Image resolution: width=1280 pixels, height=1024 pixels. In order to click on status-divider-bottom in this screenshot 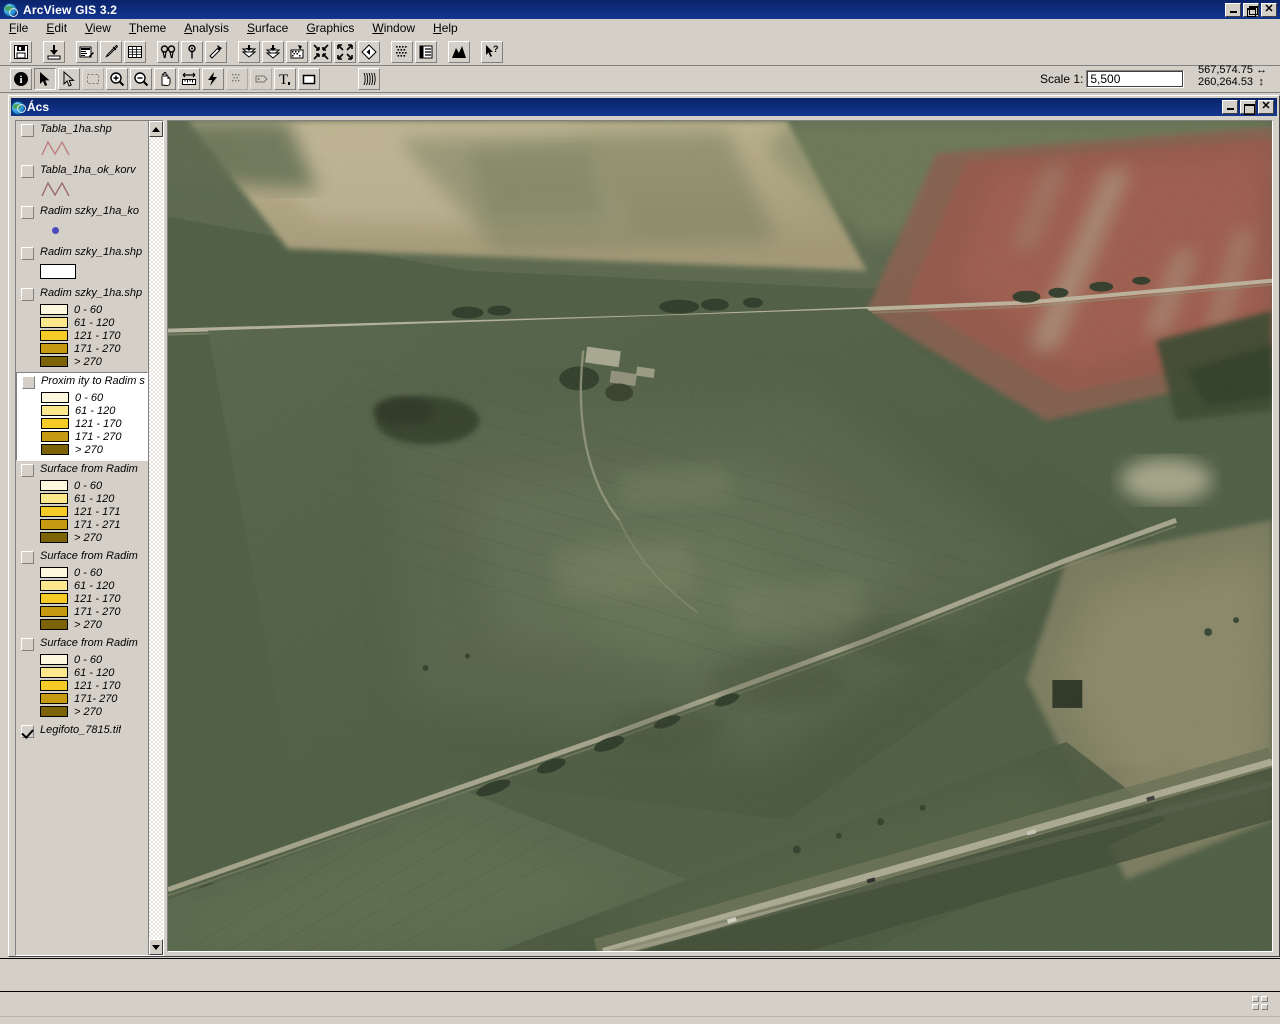, I will do `click(640, 1016)`.